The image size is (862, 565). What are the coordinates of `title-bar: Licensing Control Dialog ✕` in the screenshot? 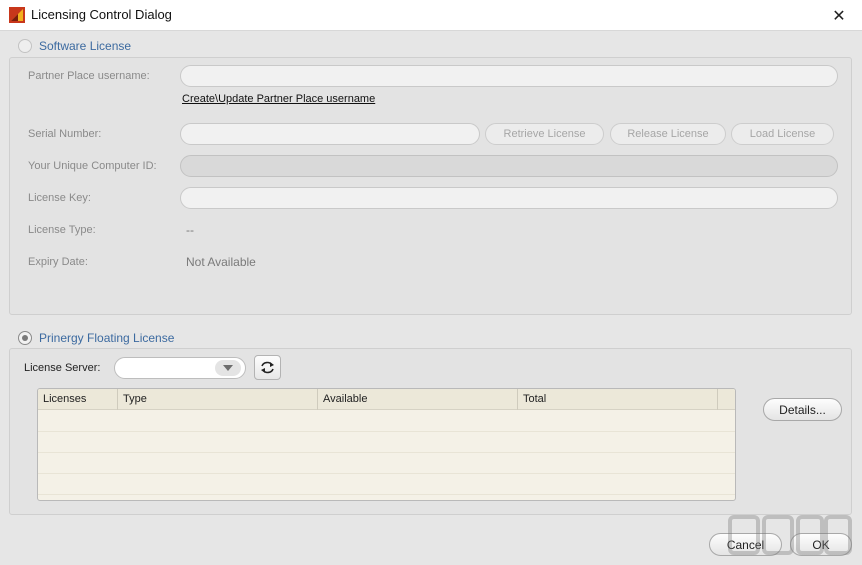 It's located at (431, 15).